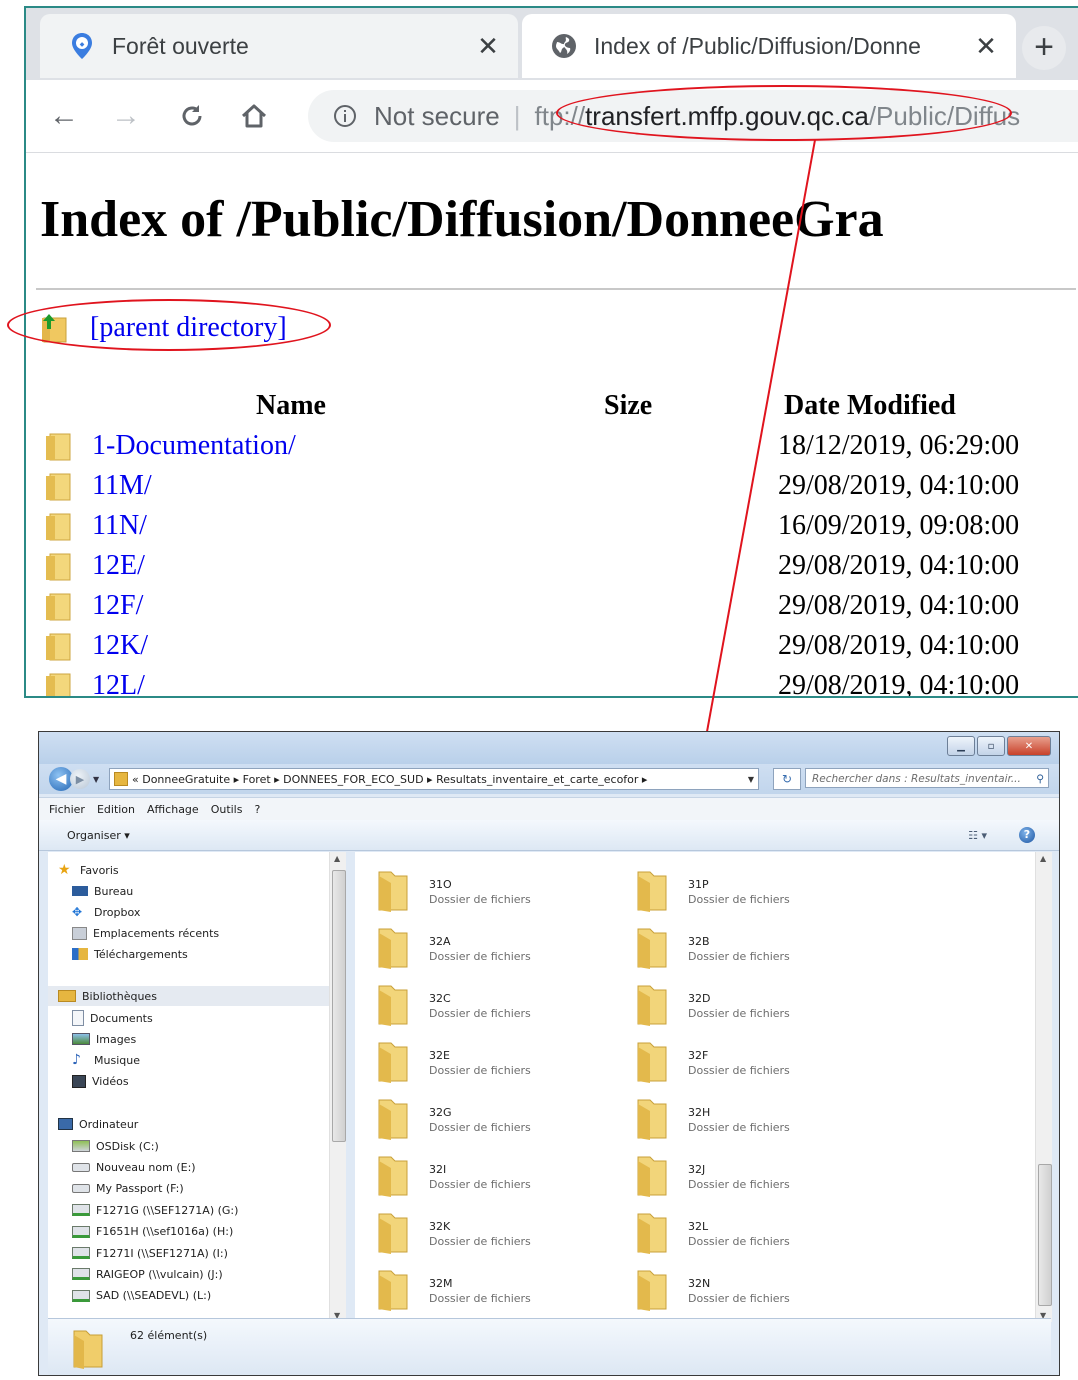 The width and height of the screenshot is (1078, 1380). What do you see at coordinates (201, 1124) in the screenshot?
I see `nav-computer: Ordinateur` at bounding box center [201, 1124].